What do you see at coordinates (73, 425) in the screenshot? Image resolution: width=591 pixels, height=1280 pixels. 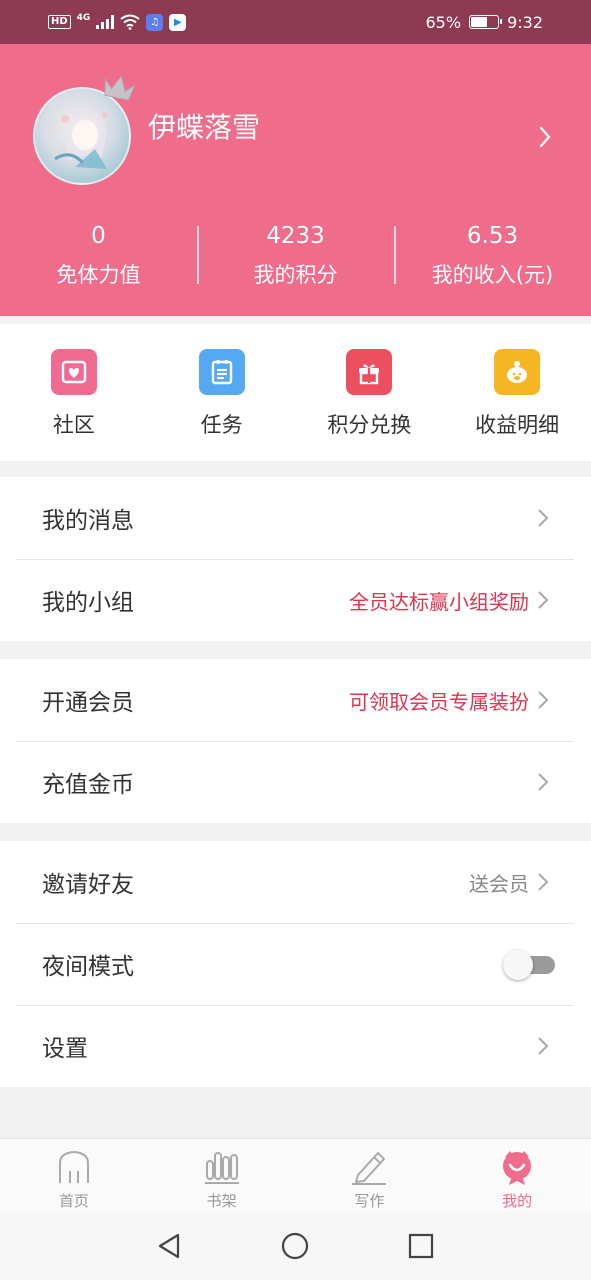 I see `action-label: 社区` at bounding box center [73, 425].